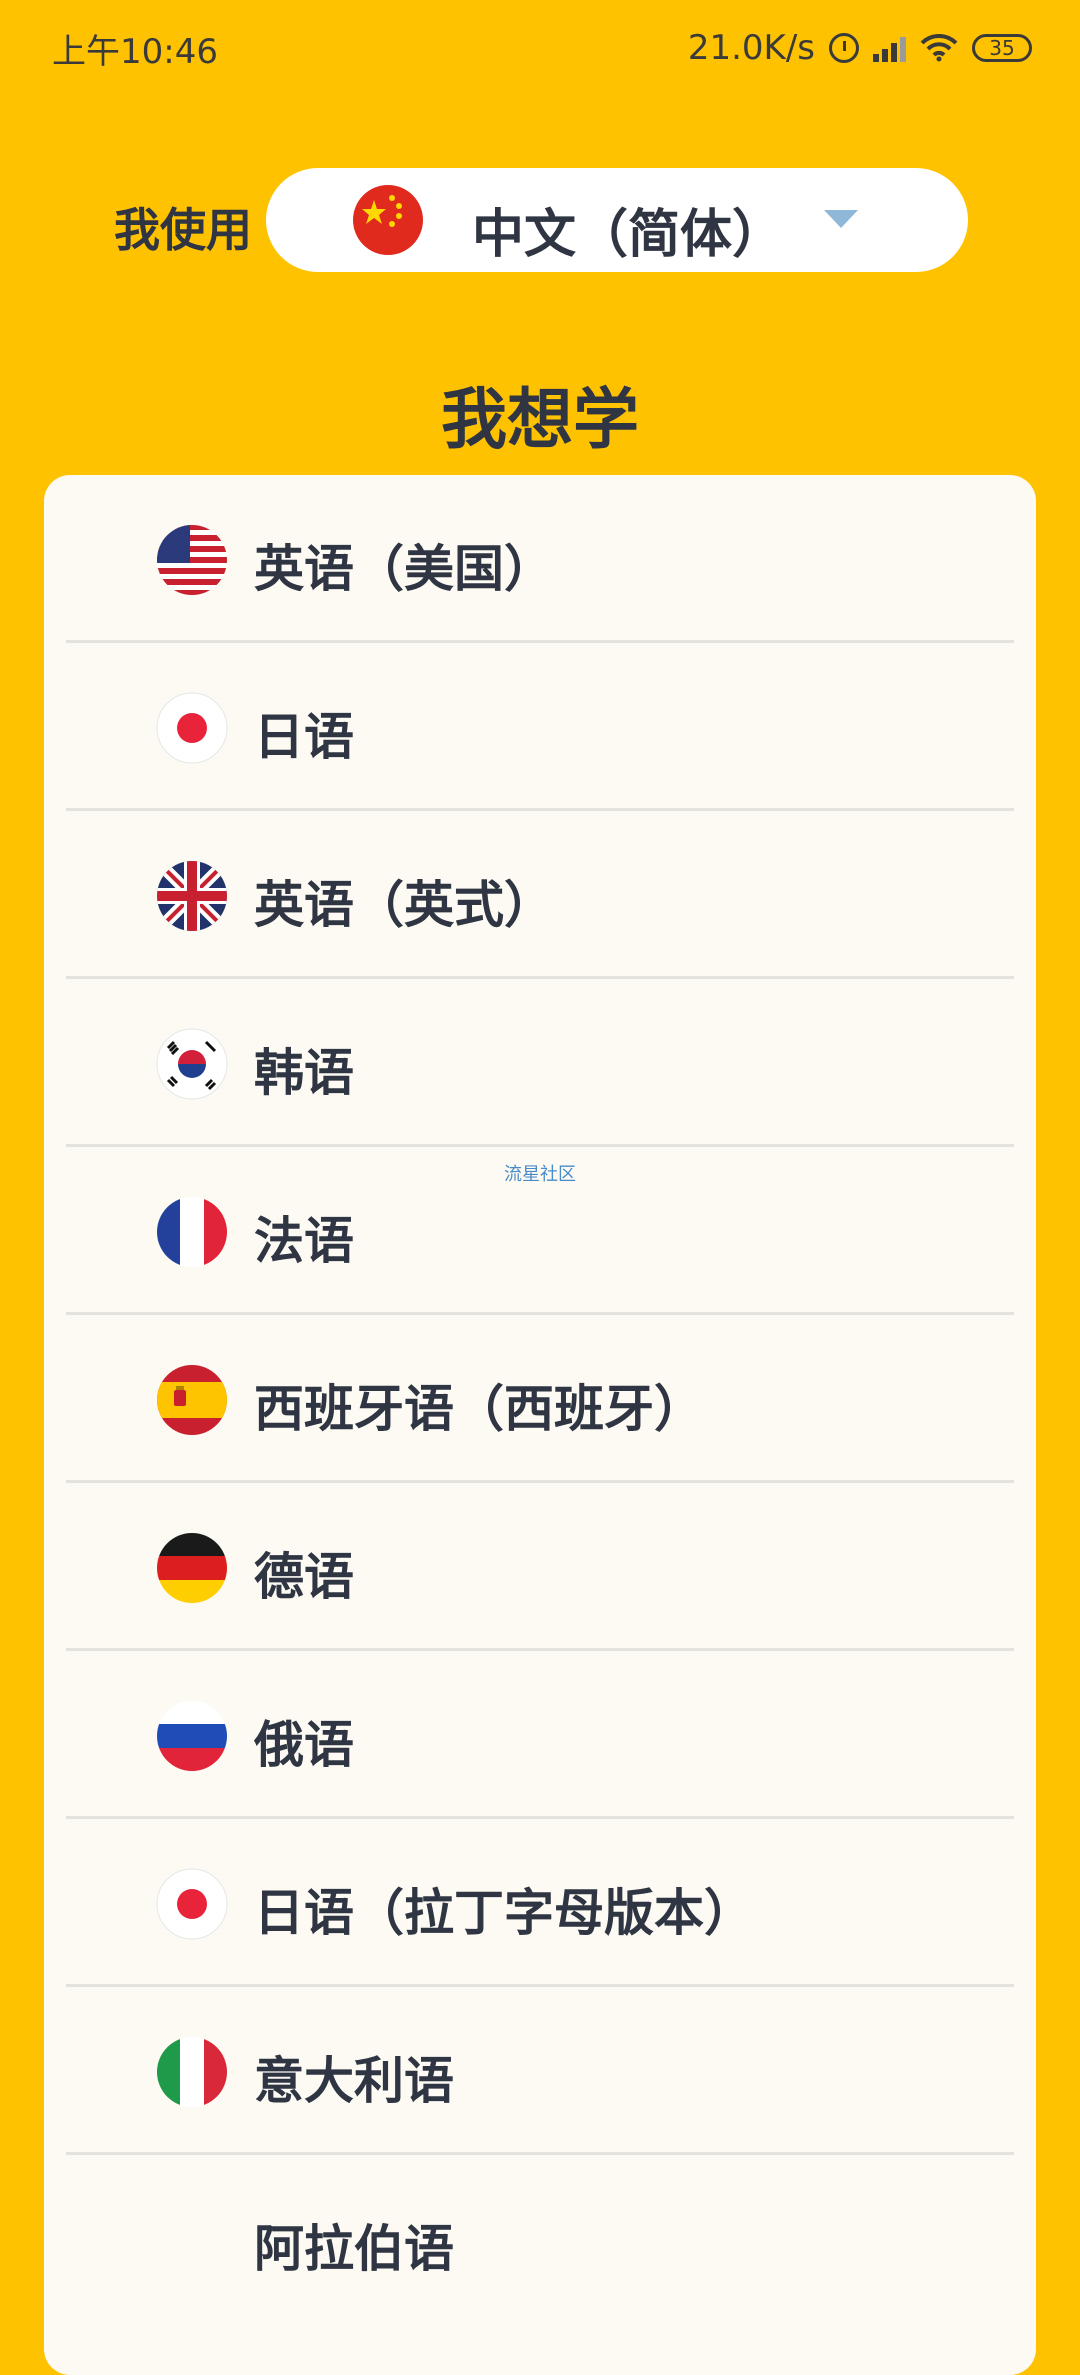 The height and width of the screenshot is (2375, 1080). What do you see at coordinates (841, 219) in the screenshot?
I see `chevron-down-icon` at bounding box center [841, 219].